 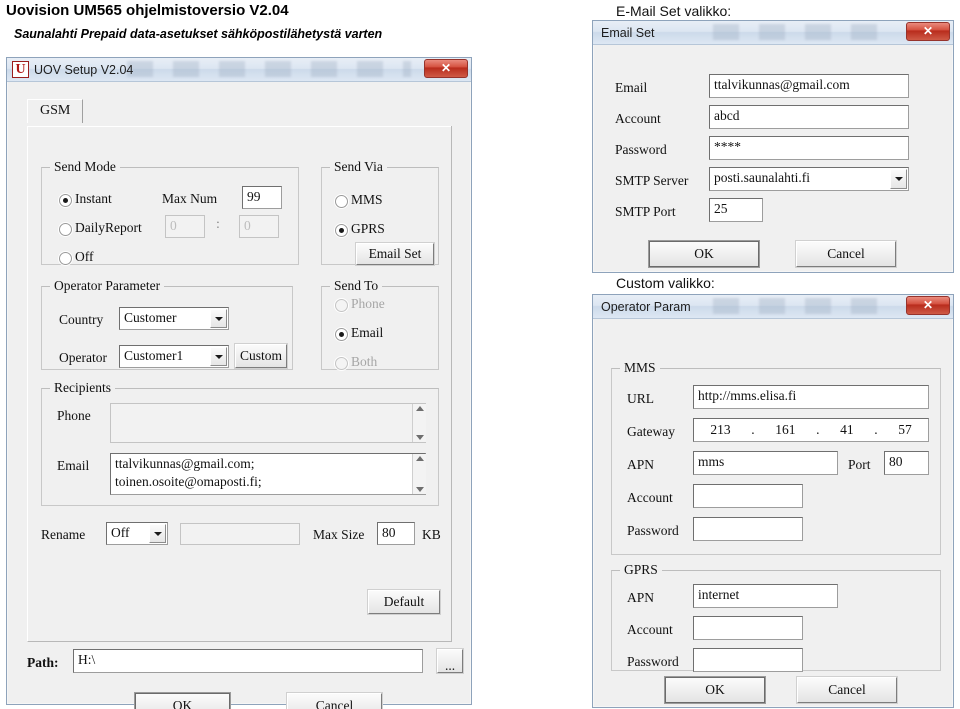 I want to click on default-button: Default, so click(x=404, y=602).